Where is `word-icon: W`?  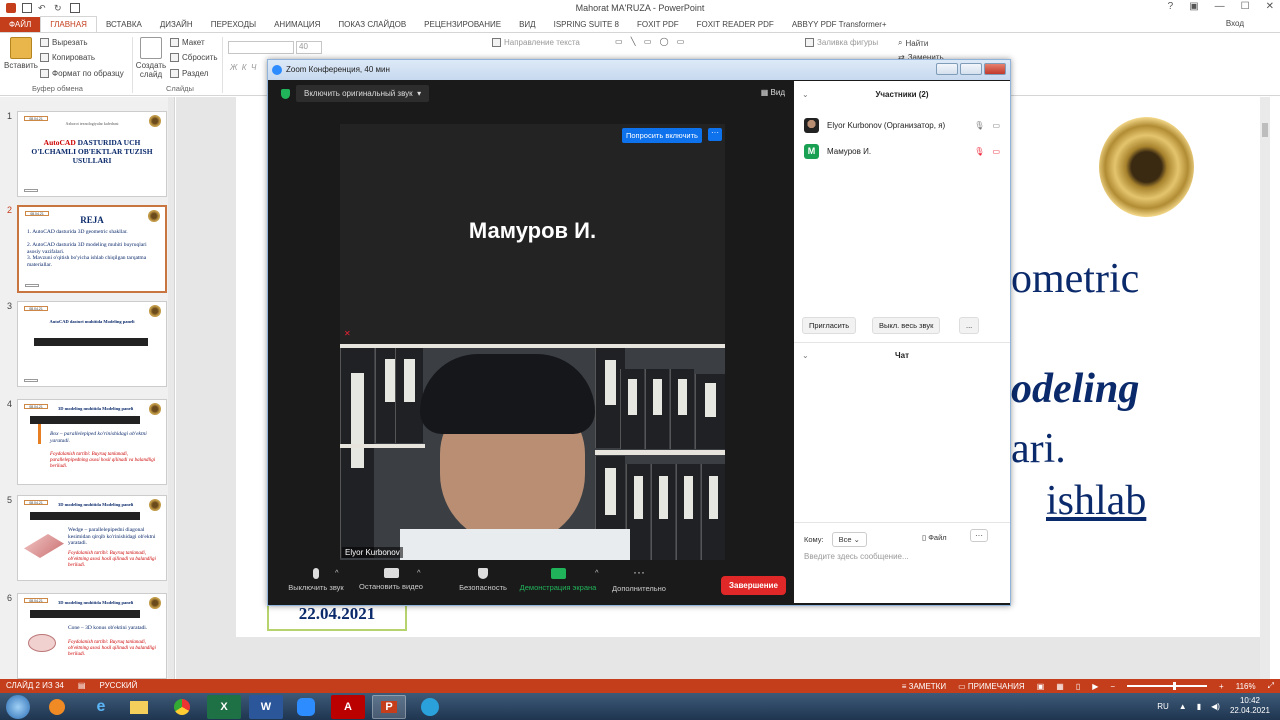 word-icon: W is located at coordinates (266, 707).